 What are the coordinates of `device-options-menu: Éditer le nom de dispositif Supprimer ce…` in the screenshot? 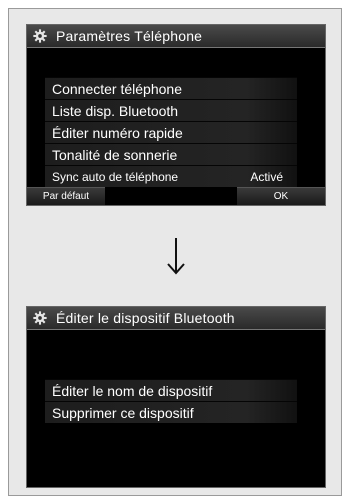 It's located at (171, 401).